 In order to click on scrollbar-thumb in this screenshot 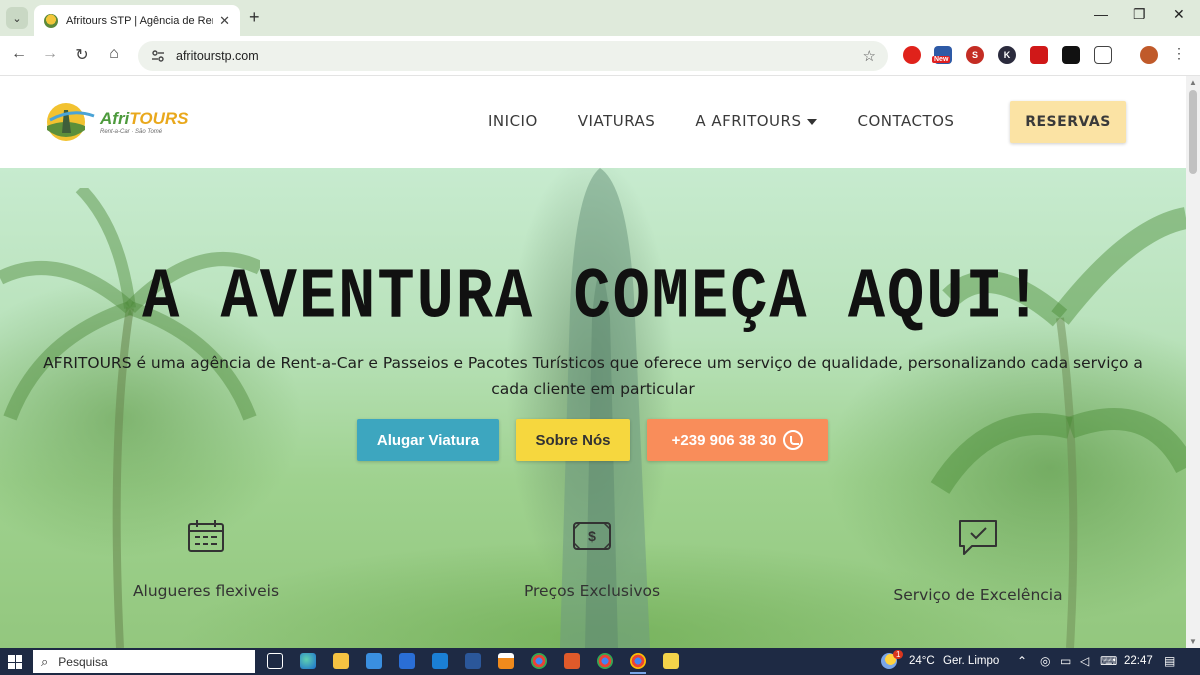, I will do `click(1193, 132)`.